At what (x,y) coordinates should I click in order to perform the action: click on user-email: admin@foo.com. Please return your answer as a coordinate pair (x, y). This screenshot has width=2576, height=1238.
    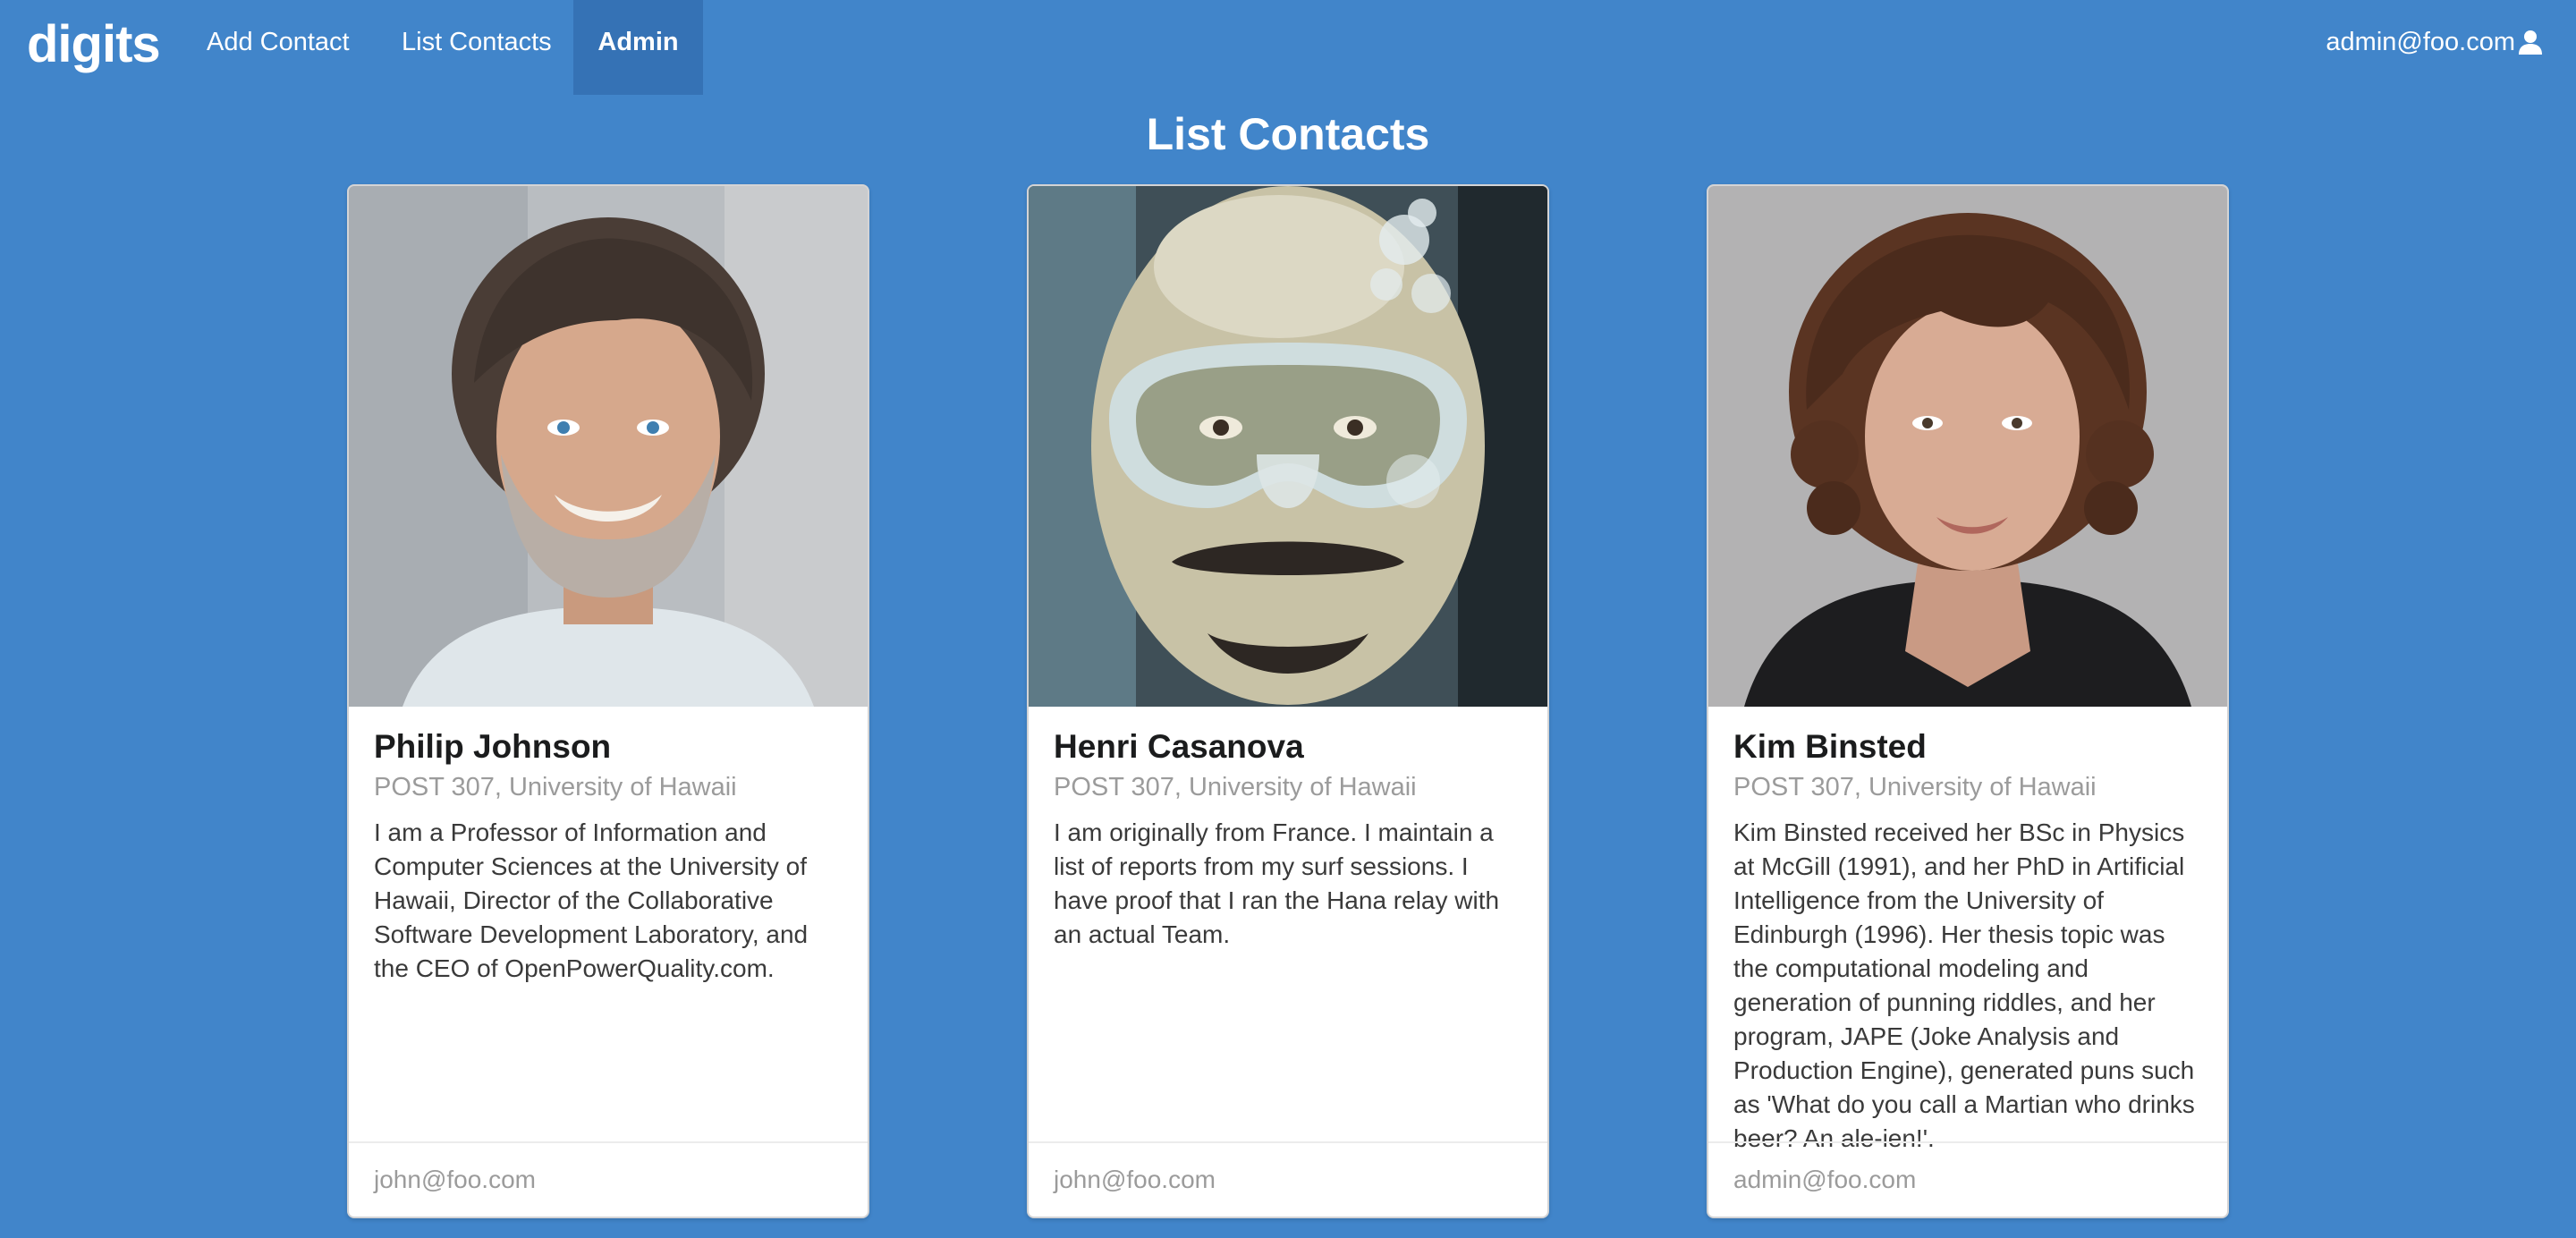
    Looking at the image, I should click on (2420, 41).